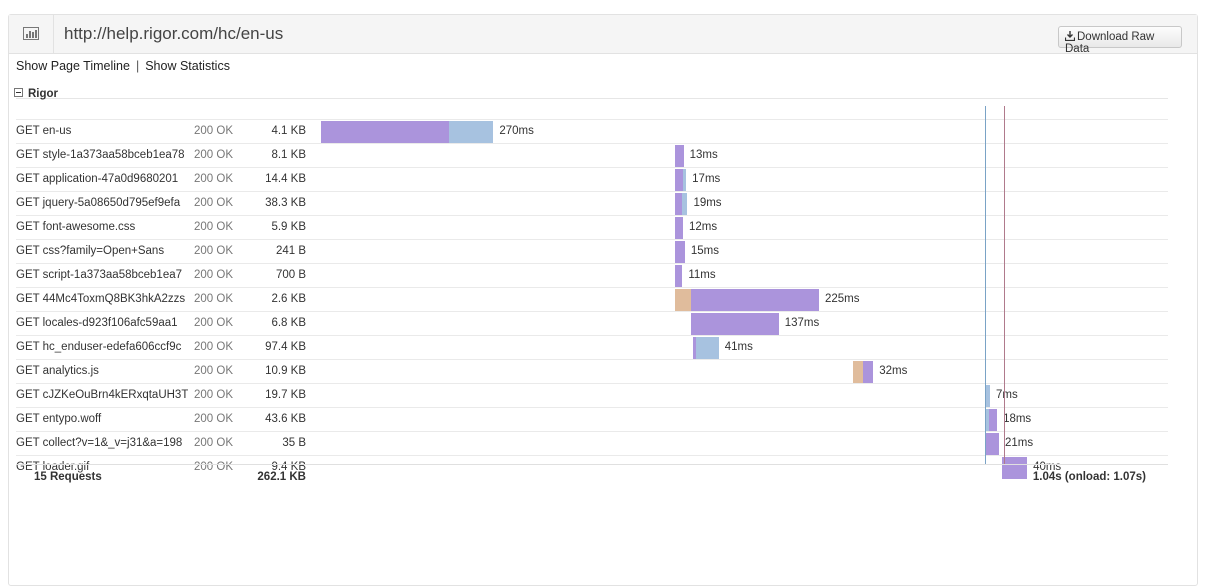 The width and height of the screenshot is (1209, 586). What do you see at coordinates (802, 323) in the screenshot?
I see `request-duration: 137ms` at bounding box center [802, 323].